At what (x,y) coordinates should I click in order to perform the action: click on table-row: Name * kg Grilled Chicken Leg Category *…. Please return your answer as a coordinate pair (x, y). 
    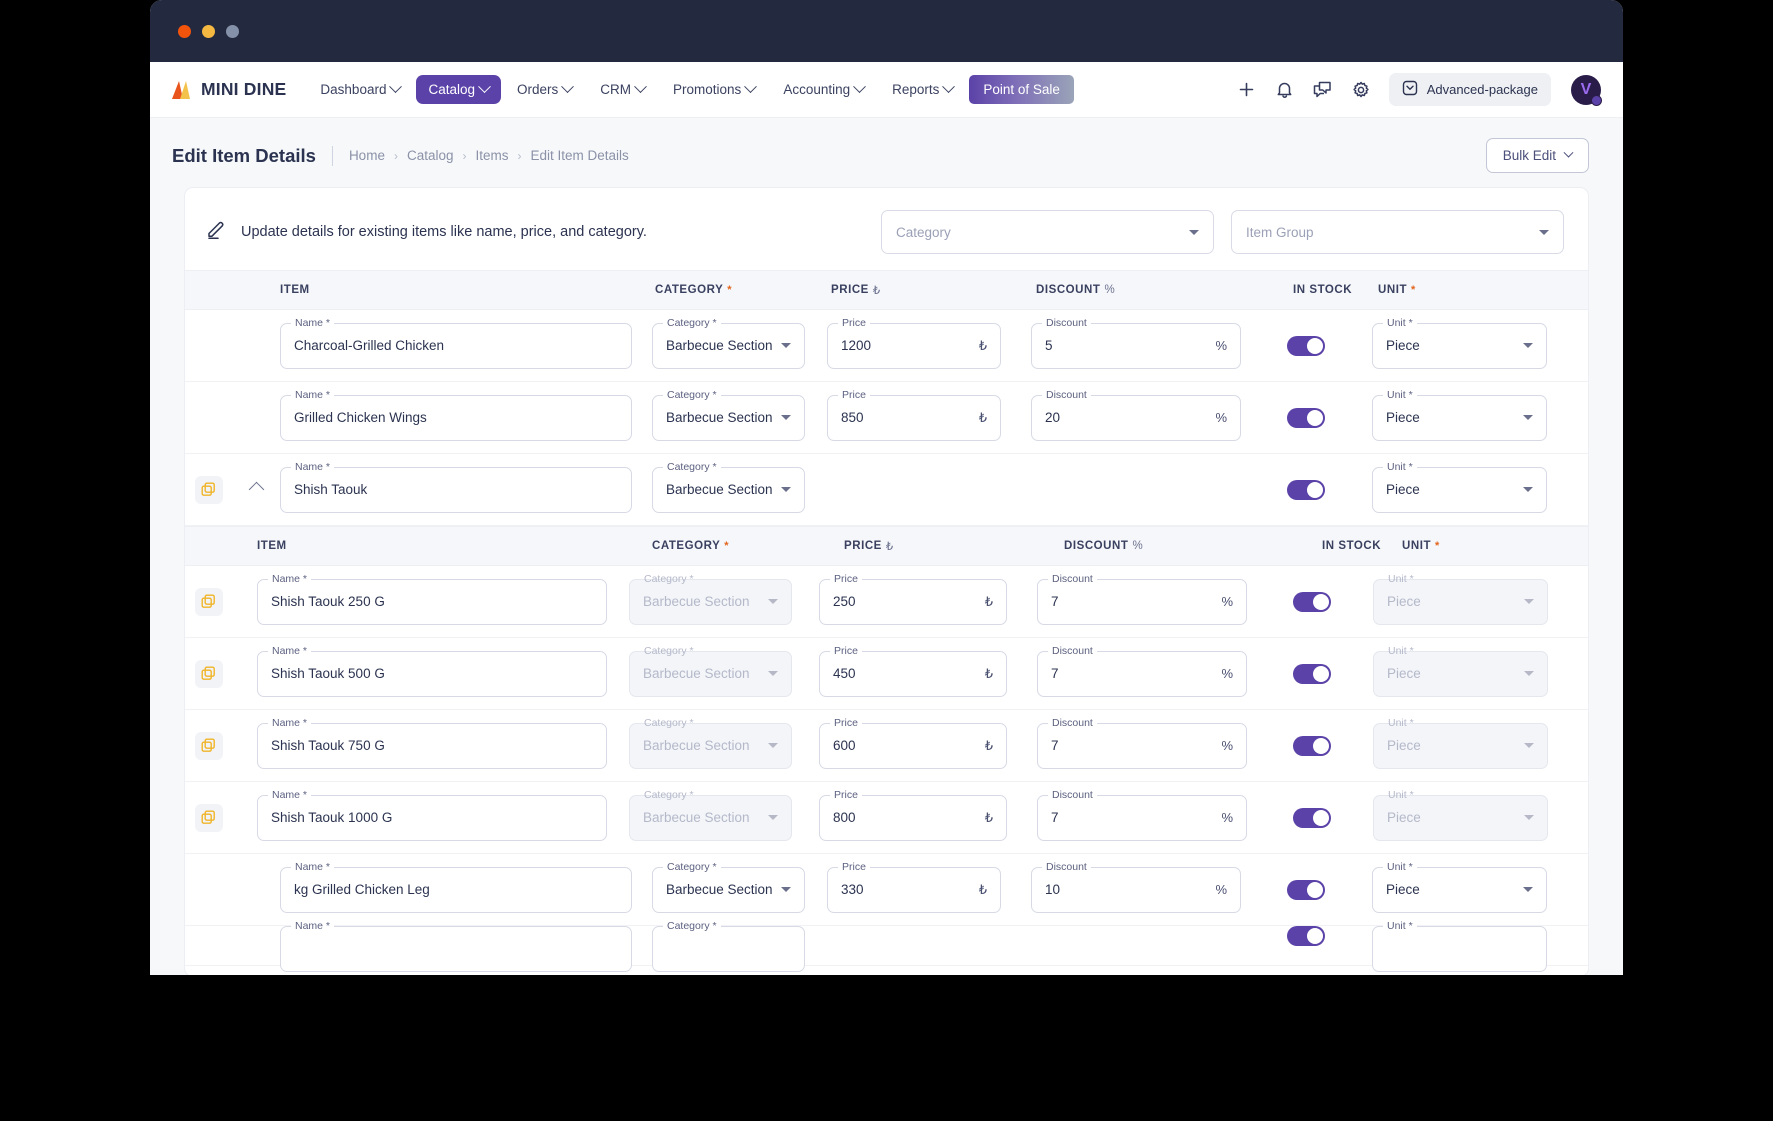
    Looking at the image, I should click on (886, 890).